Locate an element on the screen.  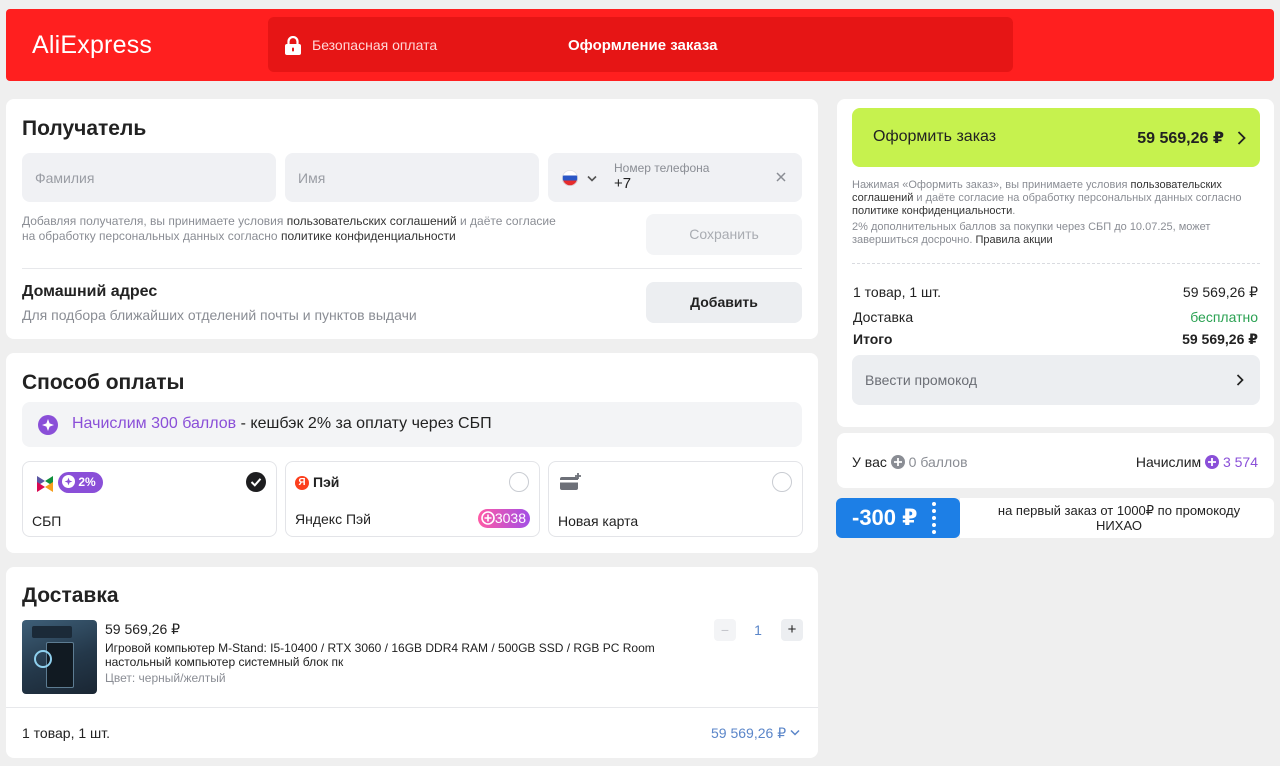
points-balance-label: У вас is located at coordinates (869, 462).